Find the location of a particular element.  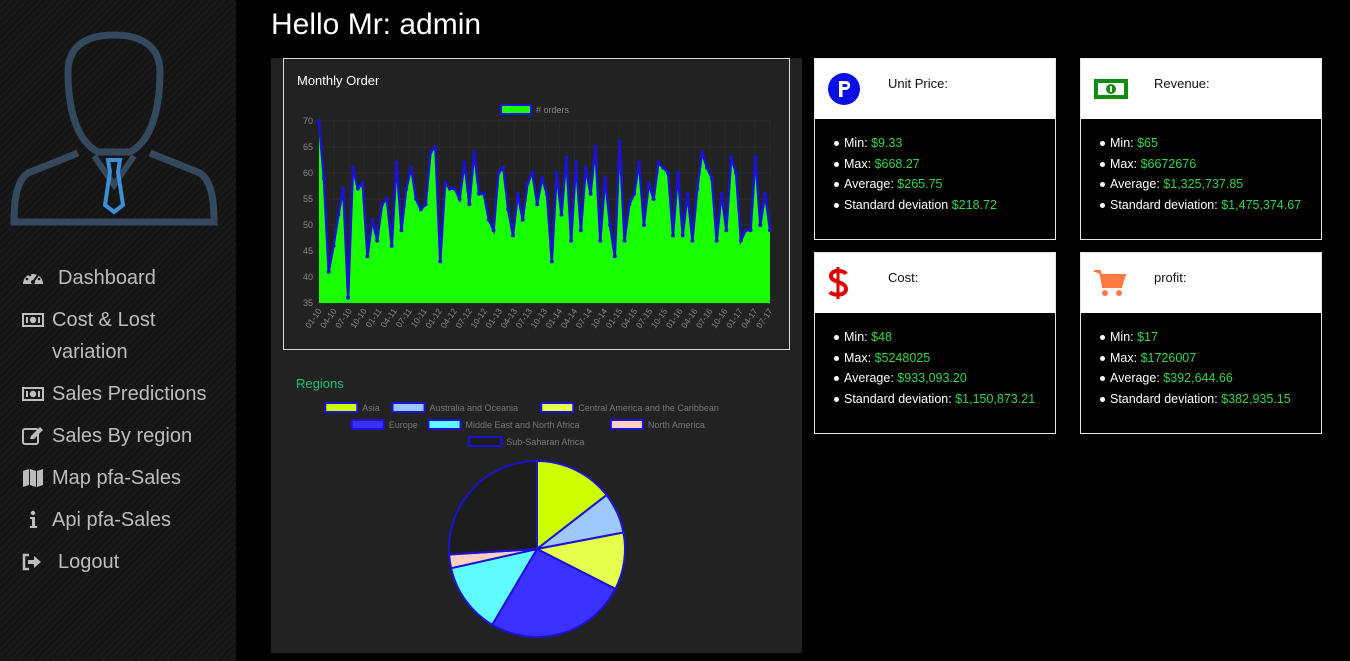

legend-label: North America is located at coordinates (676, 425).